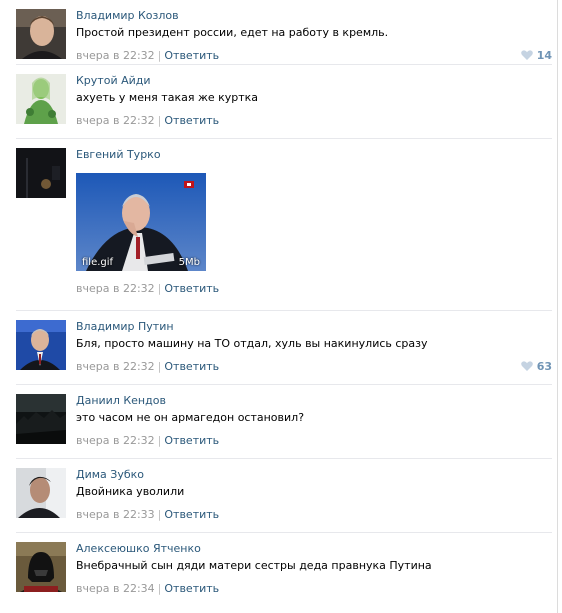  What do you see at coordinates (115, 514) in the screenshot?
I see `comment-time: вчера в 22:33` at bounding box center [115, 514].